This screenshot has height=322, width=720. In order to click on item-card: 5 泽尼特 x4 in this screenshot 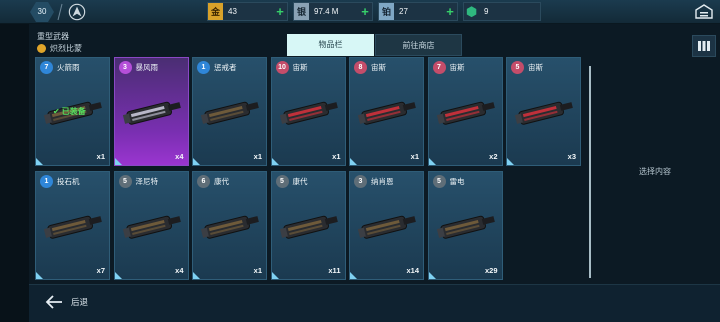, I will do `click(151, 225)`.